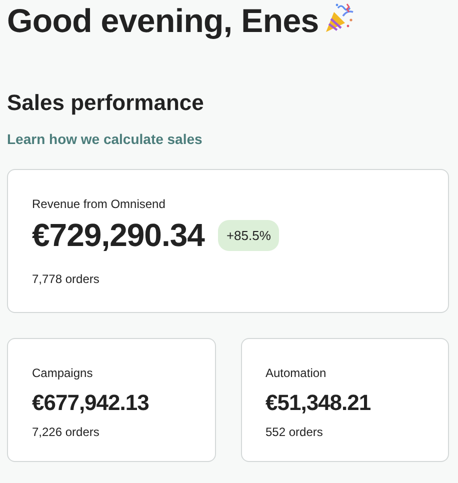  What do you see at coordinates (163, 21) in the screenshot?
I see `greeting-title: Good evening, Enes` at bounding box center [163, 21].